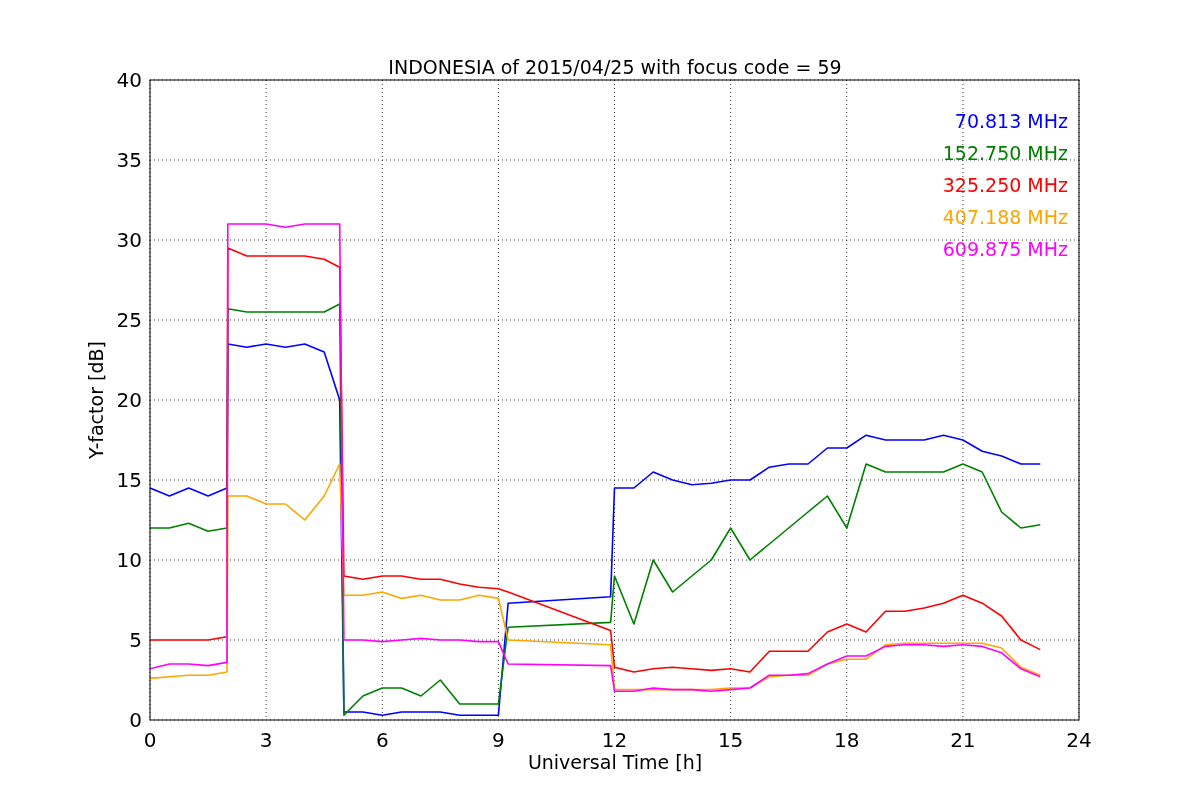 The width and height of the screenshot is (1200, 800). I want to click on legend-label: 152.750 MHz, so click(1005, 153).